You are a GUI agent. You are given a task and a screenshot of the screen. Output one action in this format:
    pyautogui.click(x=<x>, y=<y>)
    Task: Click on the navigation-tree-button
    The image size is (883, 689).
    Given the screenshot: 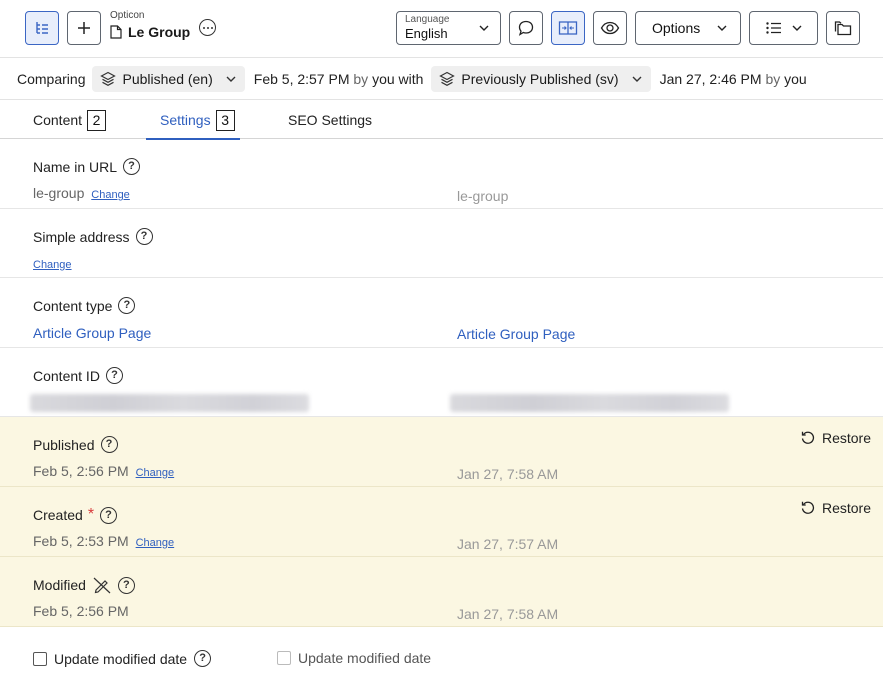 What is the action you would take?
    pyautogui.click(x=42, y=28)
    